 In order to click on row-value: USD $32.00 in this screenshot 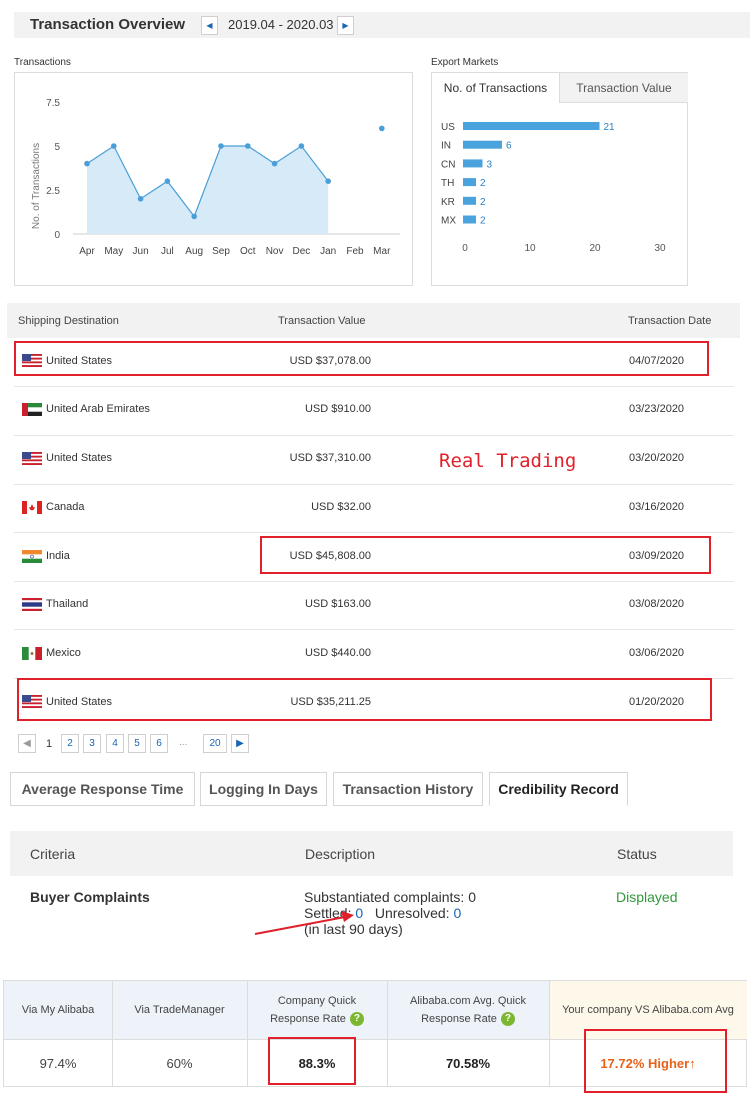, I will do `click(341, 507)`.